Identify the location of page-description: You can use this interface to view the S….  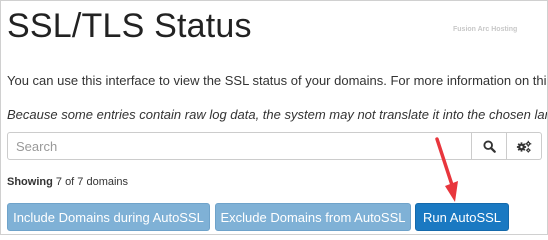
(277, 80).